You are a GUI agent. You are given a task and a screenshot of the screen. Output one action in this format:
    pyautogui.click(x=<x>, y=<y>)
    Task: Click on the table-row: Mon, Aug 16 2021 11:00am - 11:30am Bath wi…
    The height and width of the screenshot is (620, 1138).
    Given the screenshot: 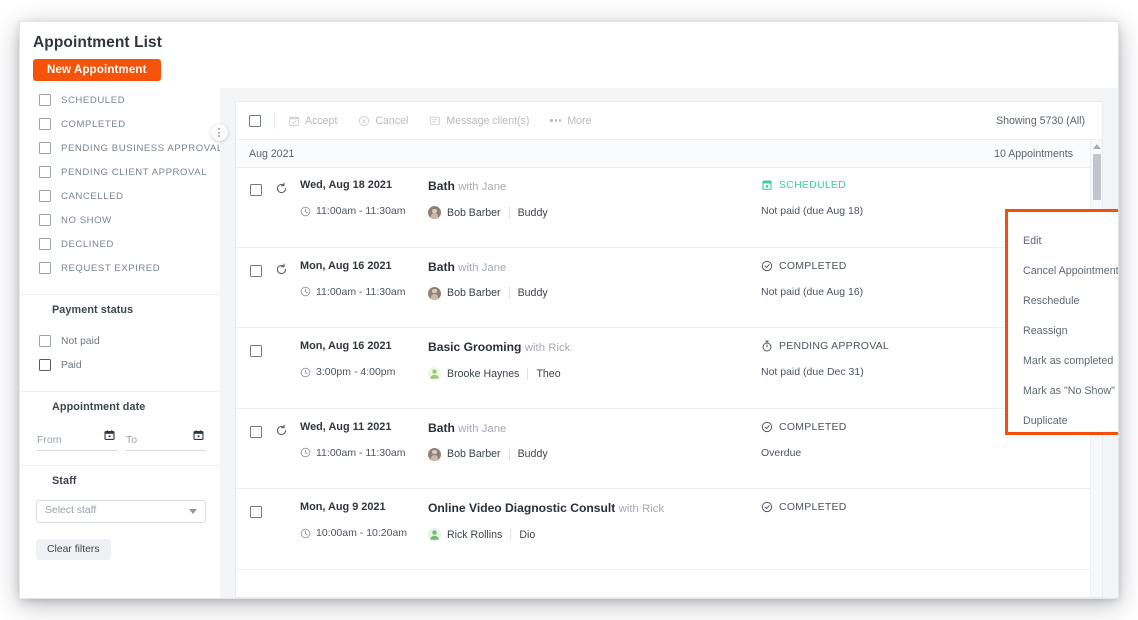 What is the action you would take?
    pyautogui.click(x=669, y=288)
    